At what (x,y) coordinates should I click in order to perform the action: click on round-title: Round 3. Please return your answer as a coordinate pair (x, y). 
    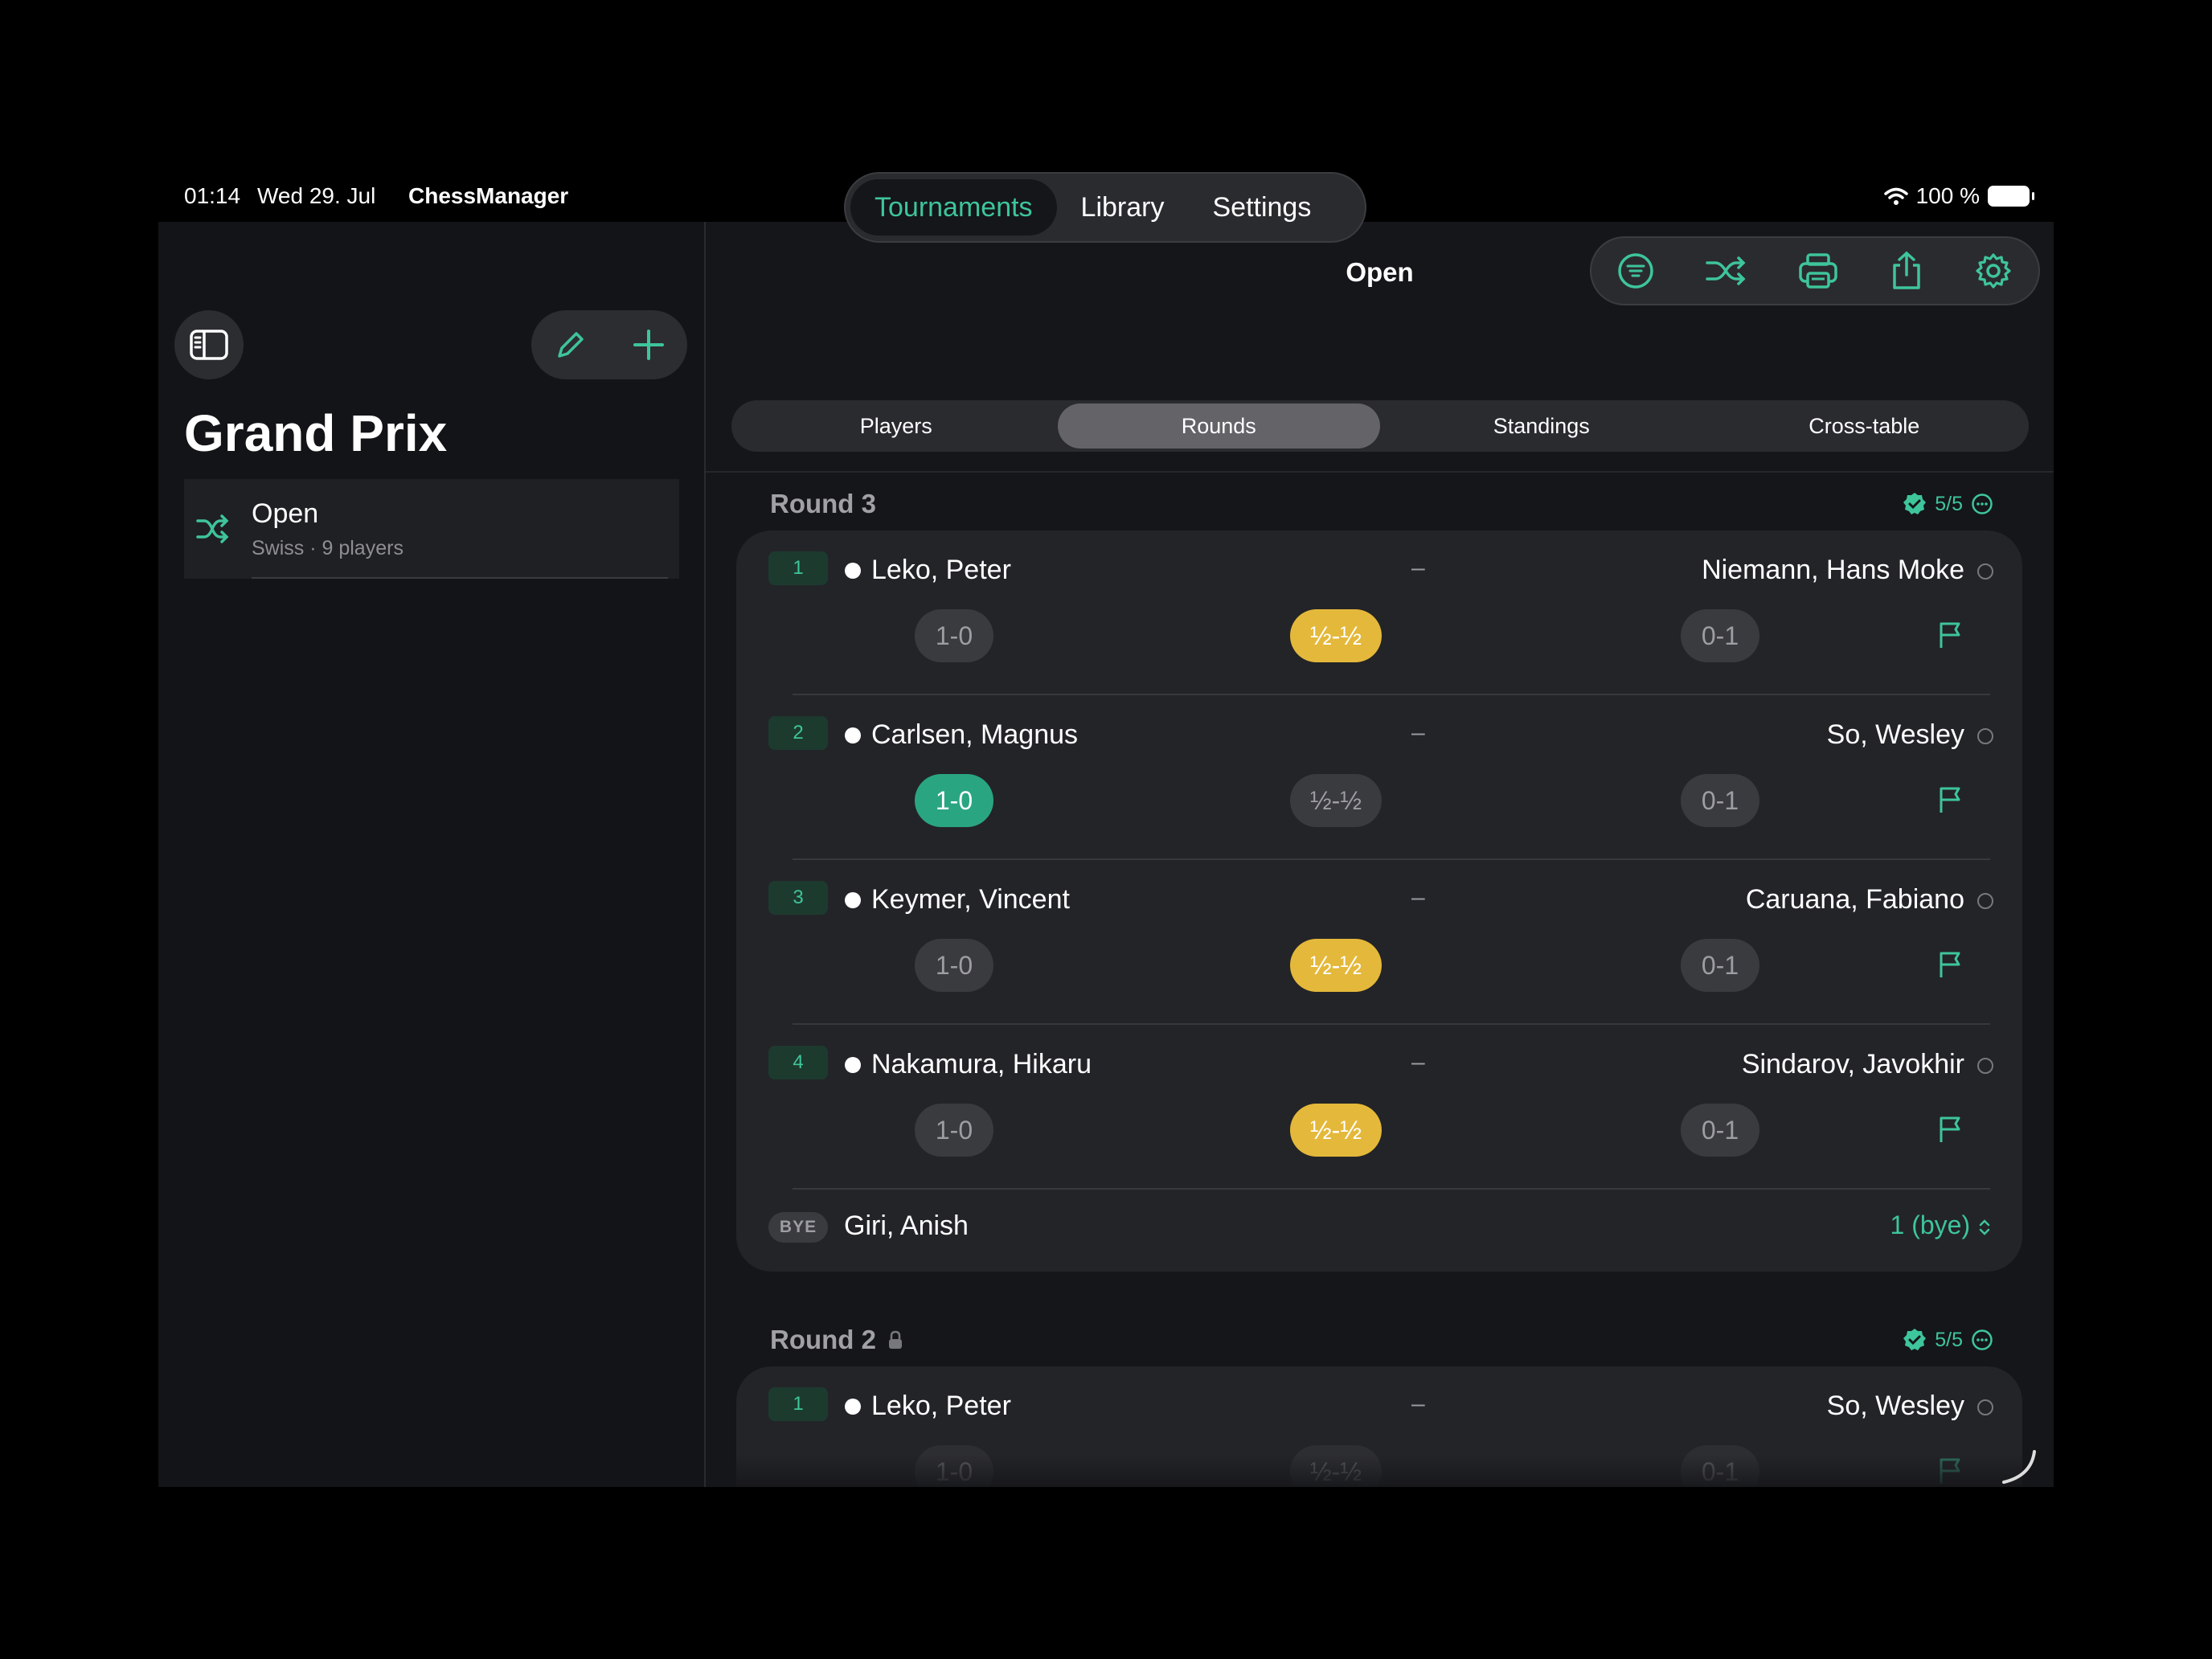
    Looking at the image, I should click on (823, 503).